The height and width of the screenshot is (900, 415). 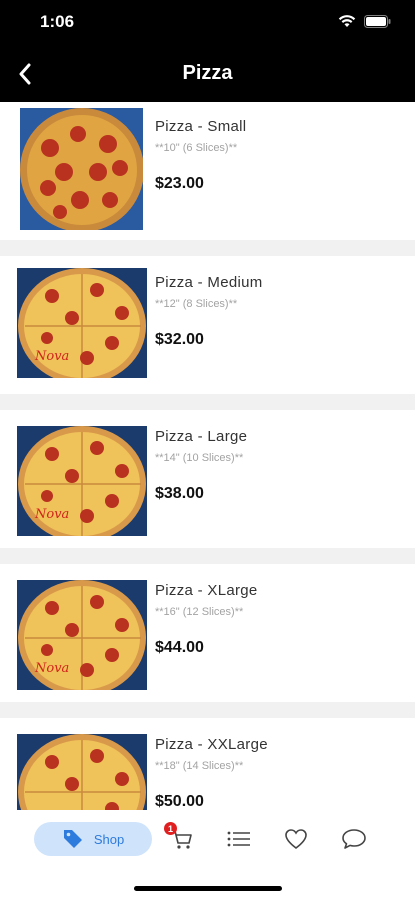 I want to click on status-bar: 1:06, so click(x=207, y=23).